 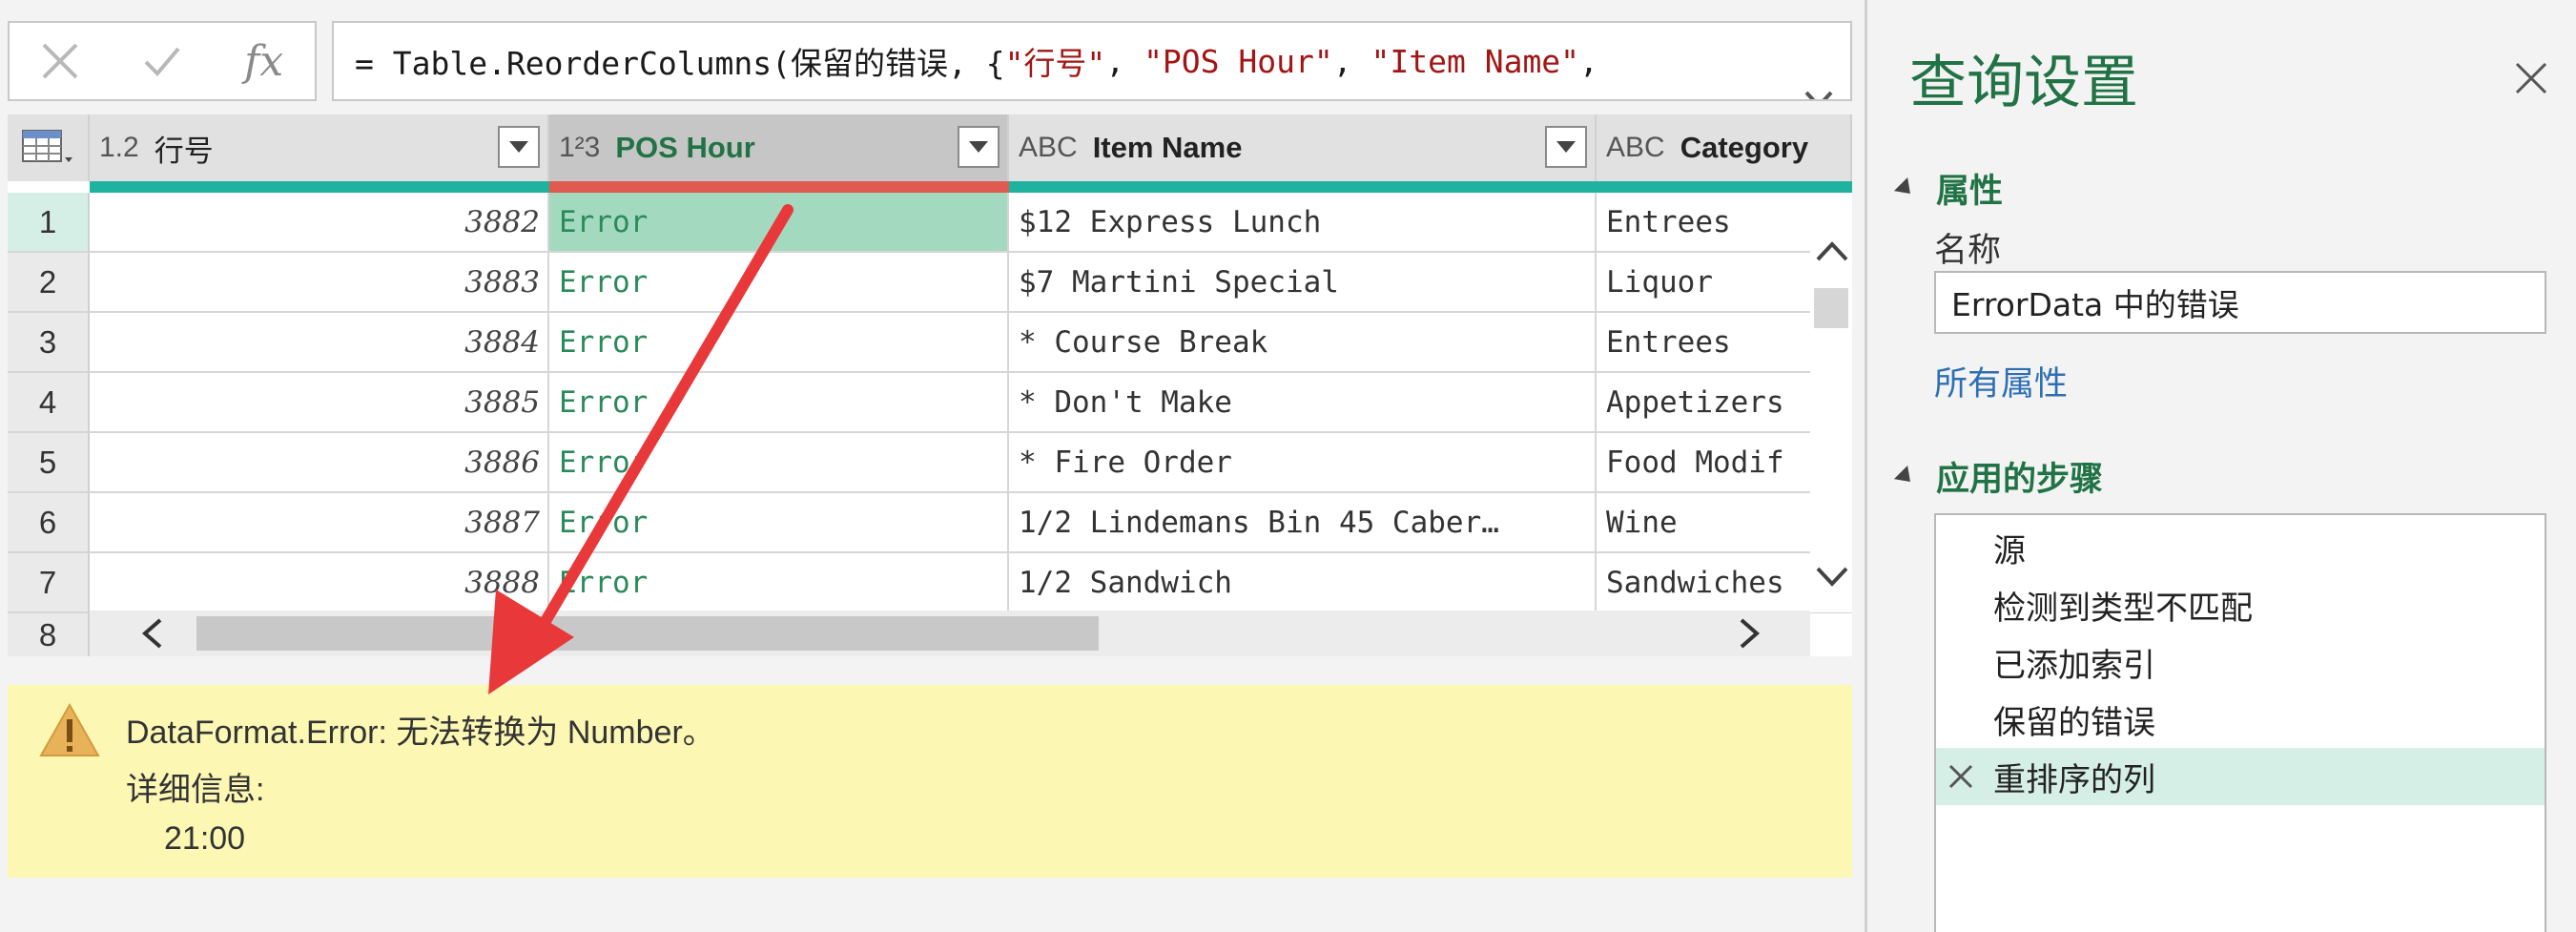 What do you see at coordinates (319, 343) in the screenshot?
I see `cell-row-index: 3884` at bounding box center [319, 343].